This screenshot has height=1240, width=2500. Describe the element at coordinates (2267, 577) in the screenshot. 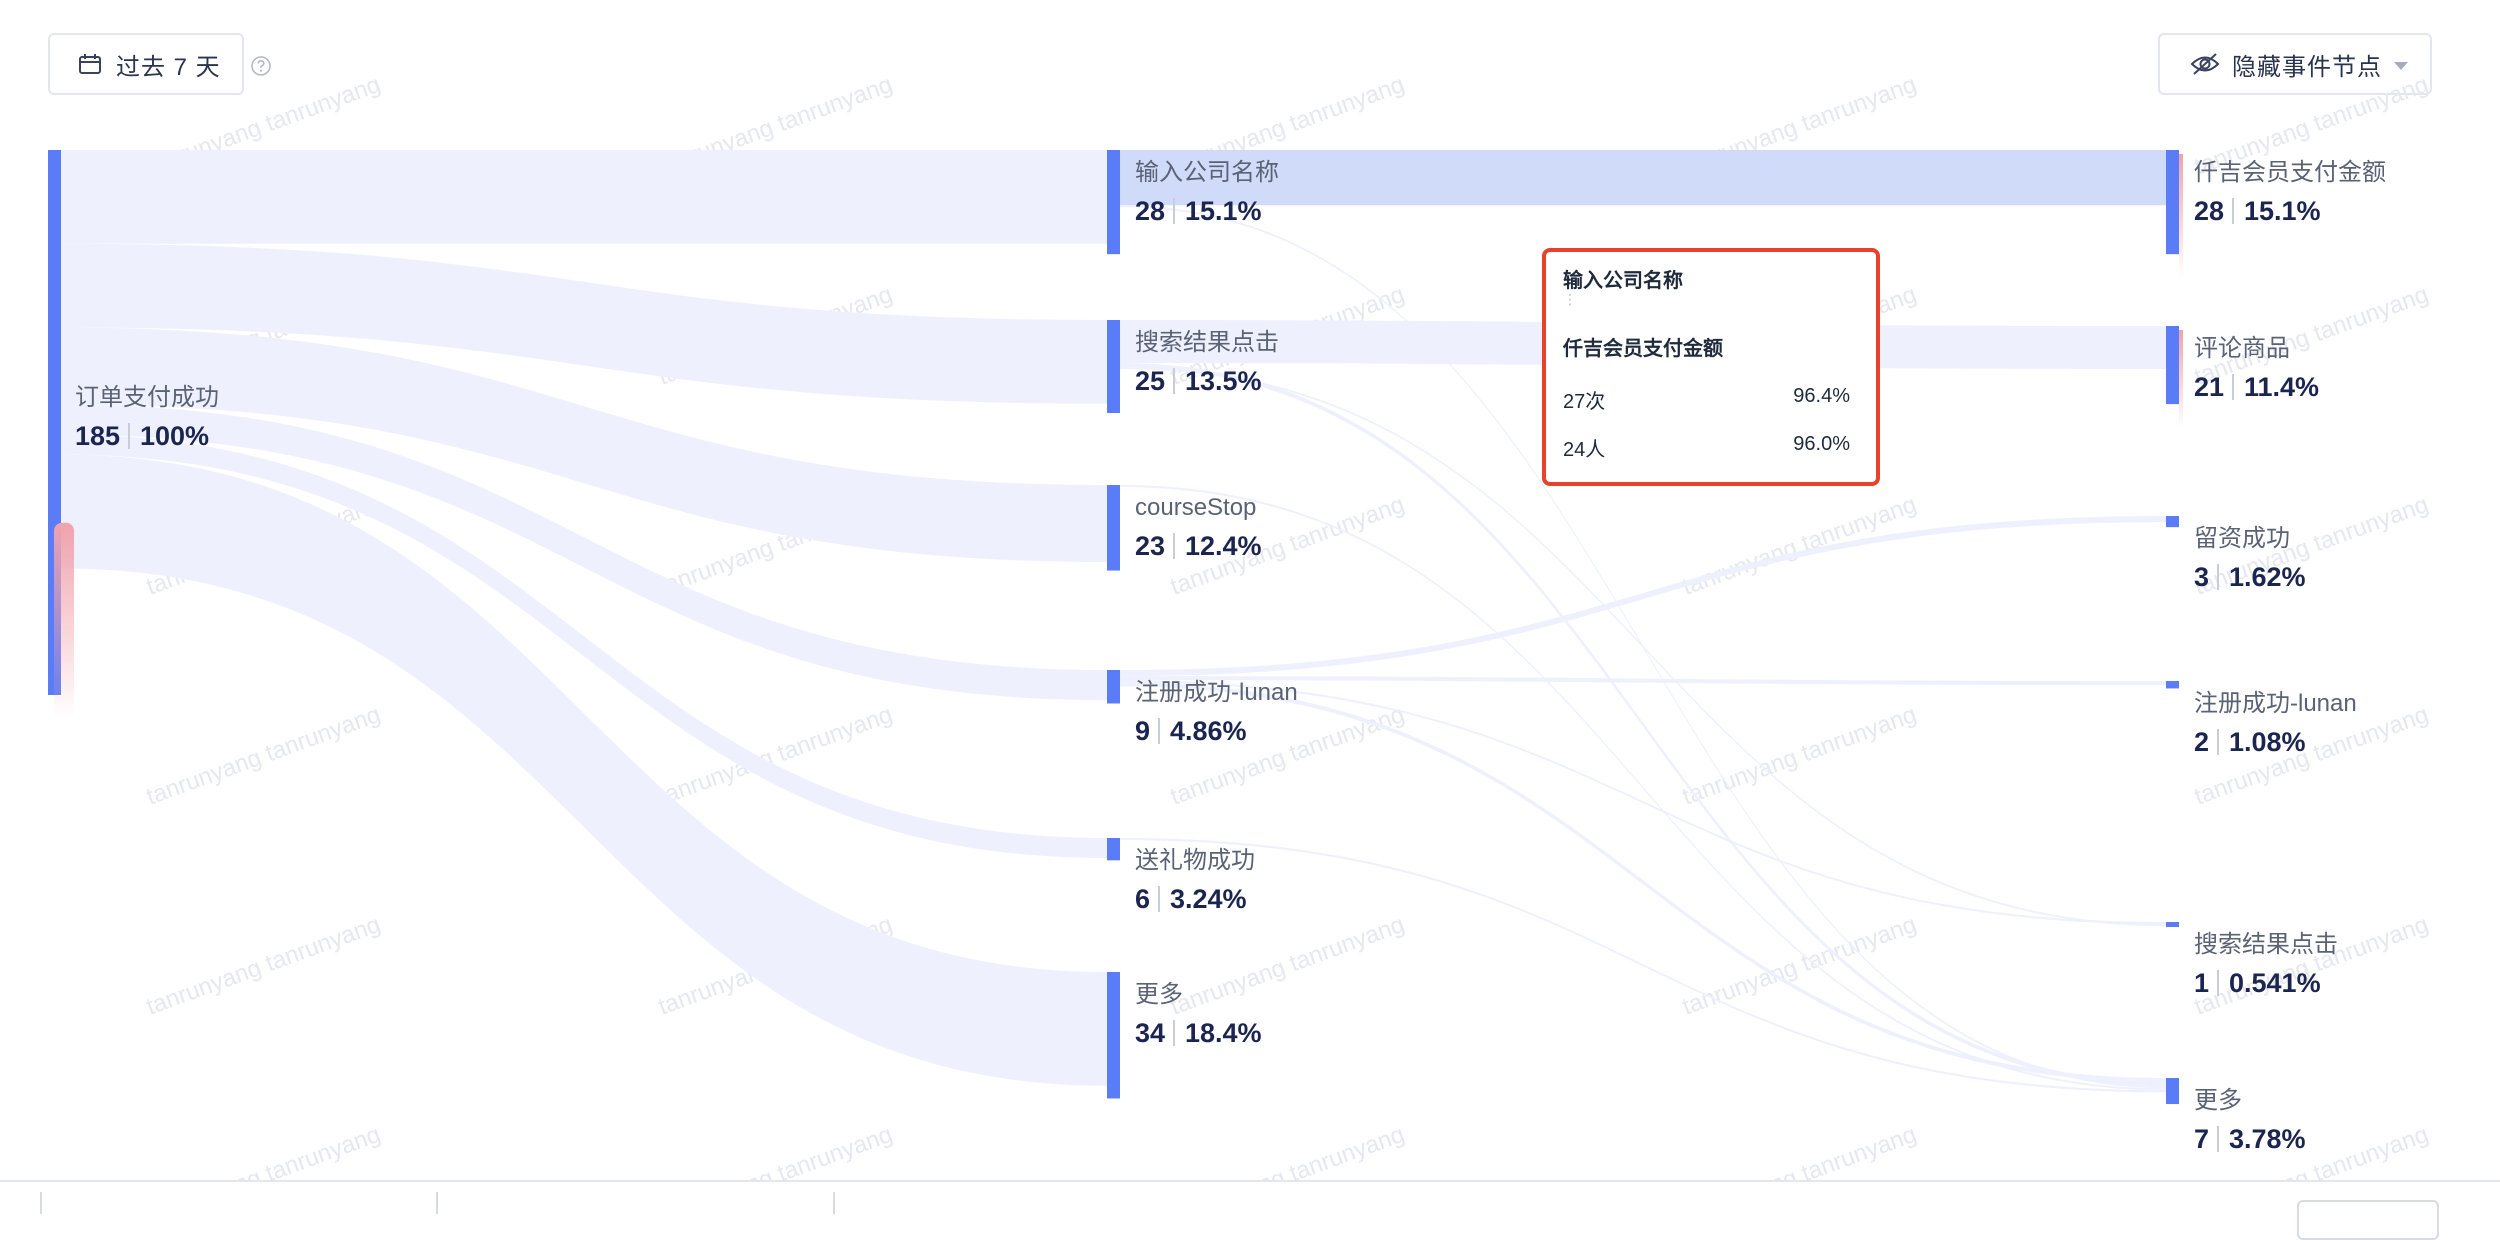

I see `node-percent: 1.62%` at that location.